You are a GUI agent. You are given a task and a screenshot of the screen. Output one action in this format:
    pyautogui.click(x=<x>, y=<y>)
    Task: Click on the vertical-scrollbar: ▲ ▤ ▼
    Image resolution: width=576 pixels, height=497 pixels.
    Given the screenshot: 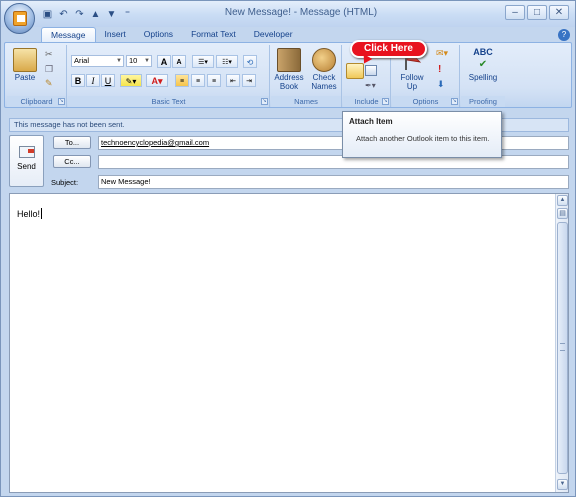 What is the action you would take?
    pyautogui.click(x=561, y=343)
    